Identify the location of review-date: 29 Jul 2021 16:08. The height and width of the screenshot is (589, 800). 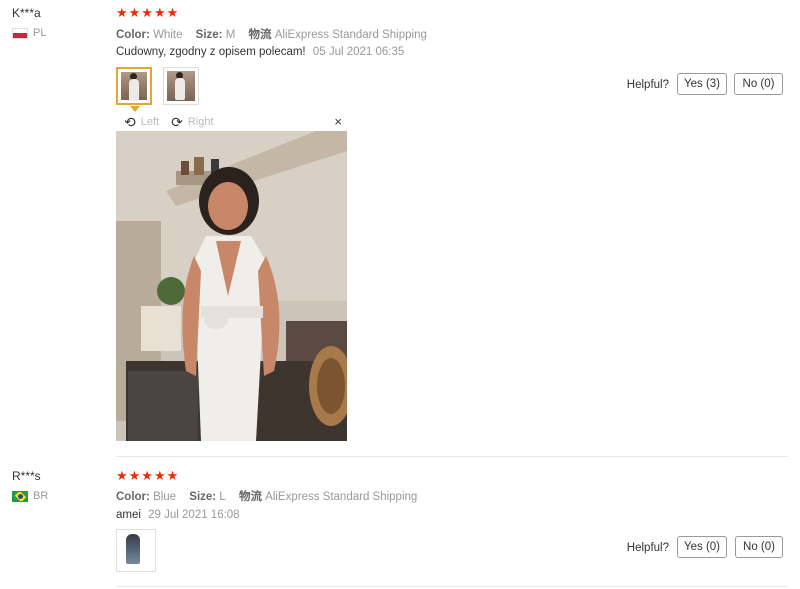
(194, 515).